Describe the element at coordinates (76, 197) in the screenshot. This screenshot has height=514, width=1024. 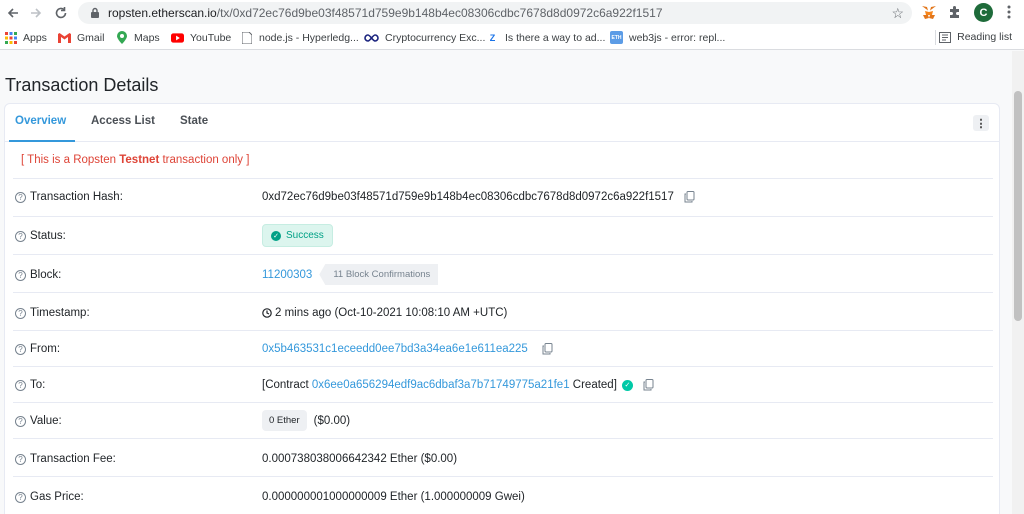
I see `label-text: Transaction Hash:` at that location.